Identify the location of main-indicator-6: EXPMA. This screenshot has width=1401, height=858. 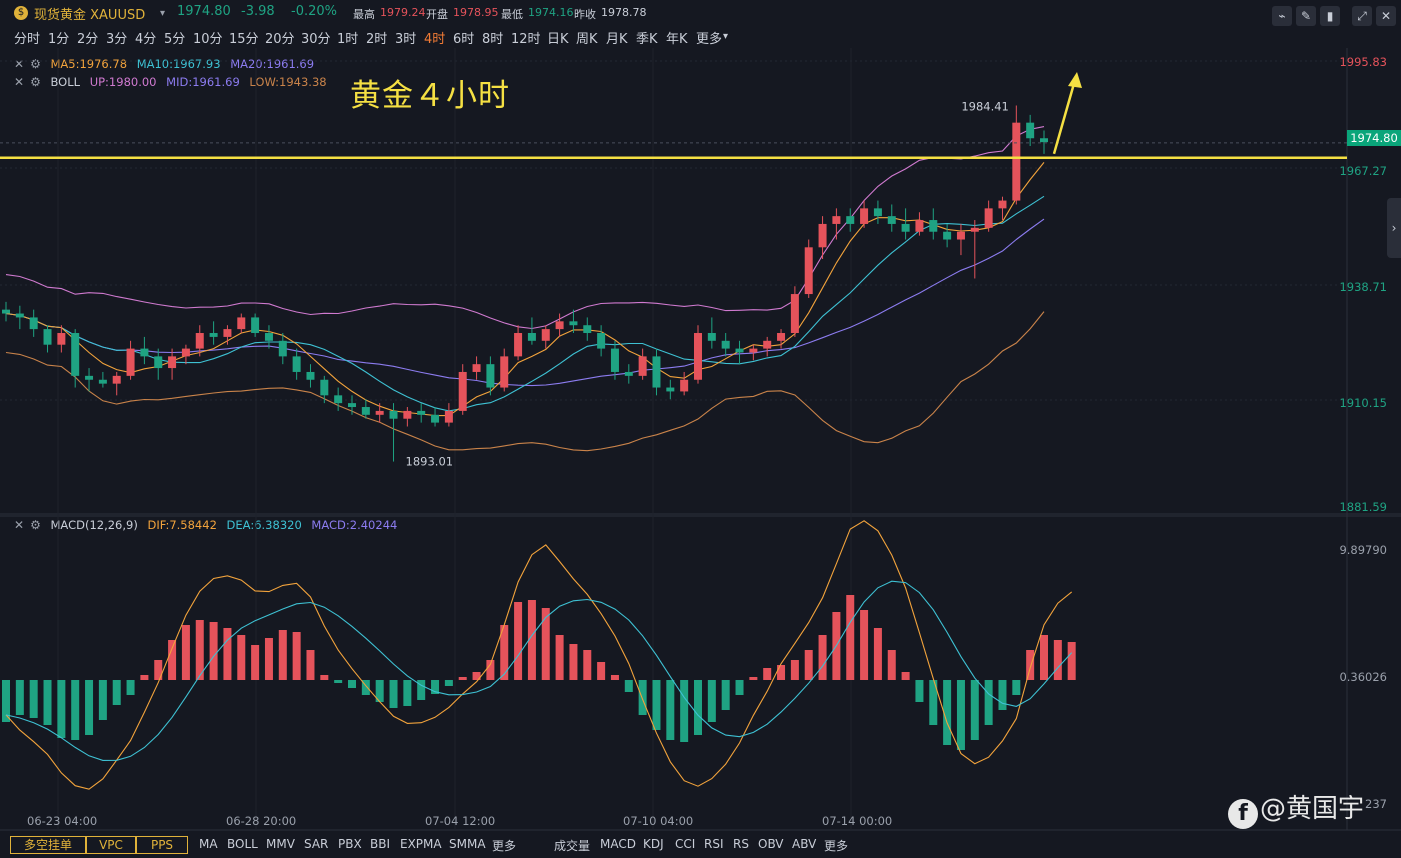
(421, 844).